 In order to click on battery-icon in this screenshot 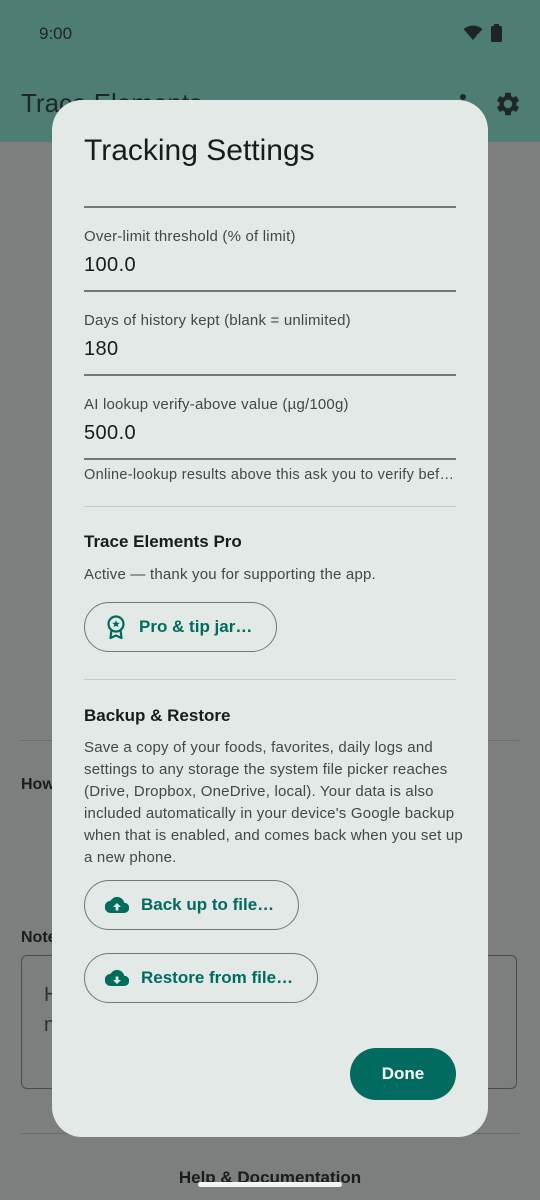, I will do `click(496, 33)`.